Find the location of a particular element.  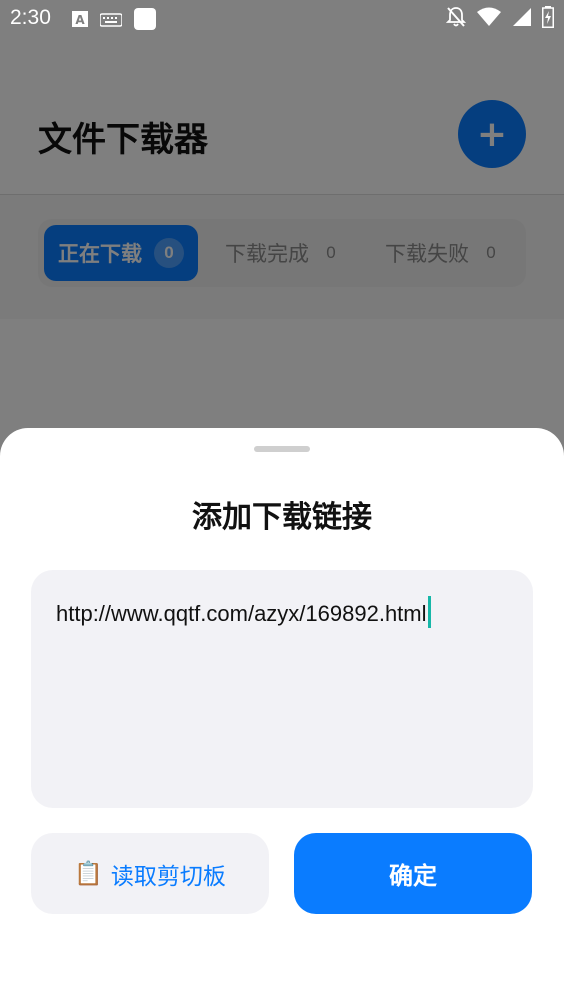

battery-charging-icon is located at coordinates (548, 19).